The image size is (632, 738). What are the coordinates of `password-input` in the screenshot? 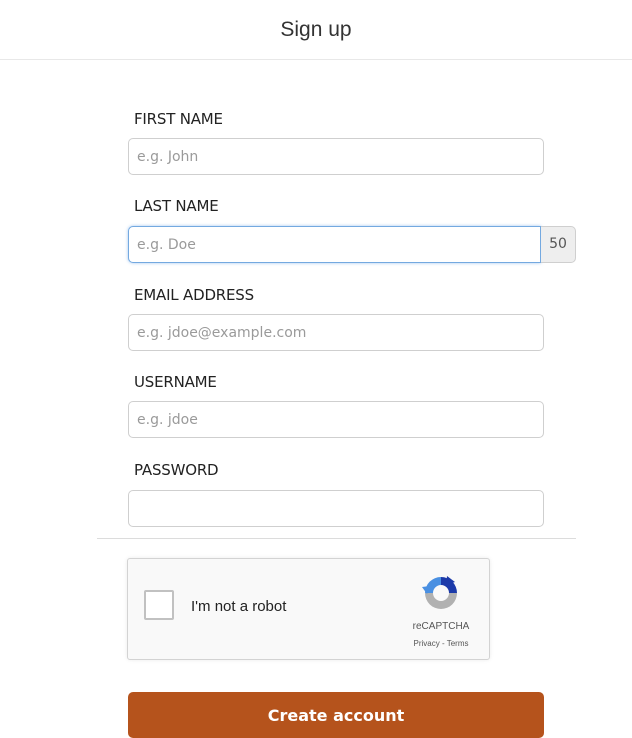 It's located at (336, 508).